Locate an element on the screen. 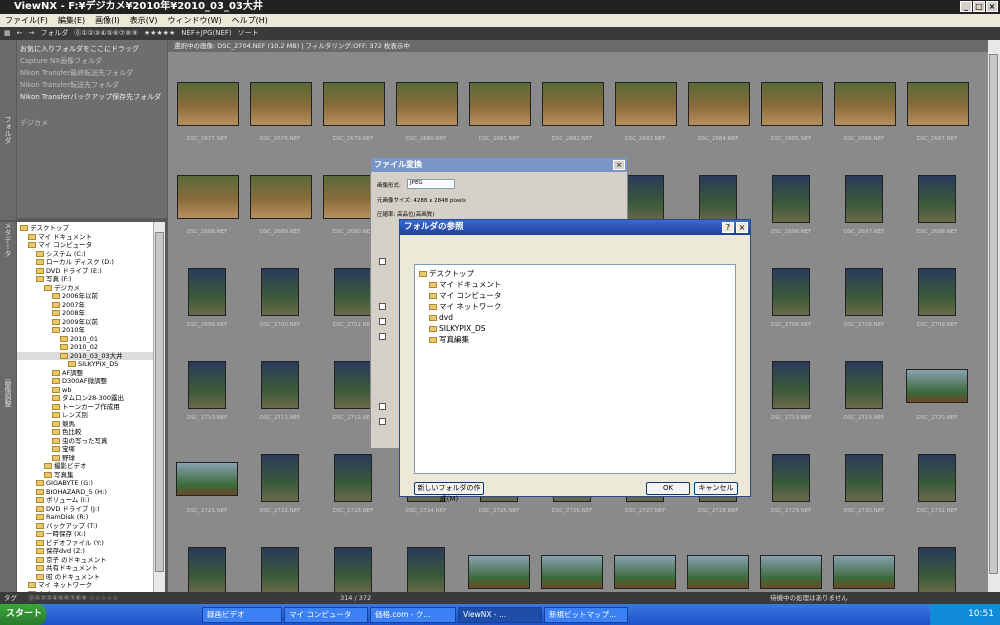  tree-item: システム (C:) is located at coordinates (85, 254).